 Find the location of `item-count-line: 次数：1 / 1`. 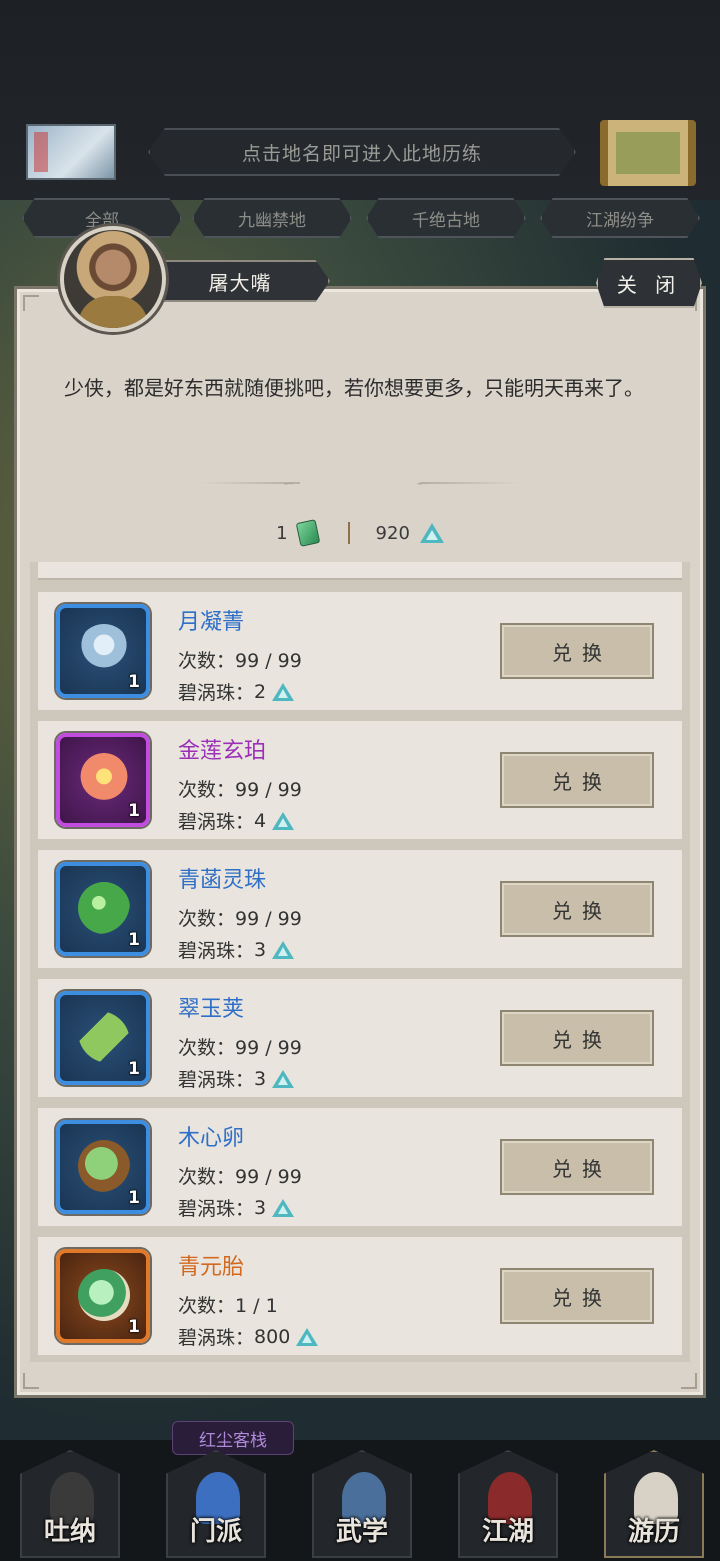

item-count-line: 次数：1 / 1 is located at coordinates (228, 1304).